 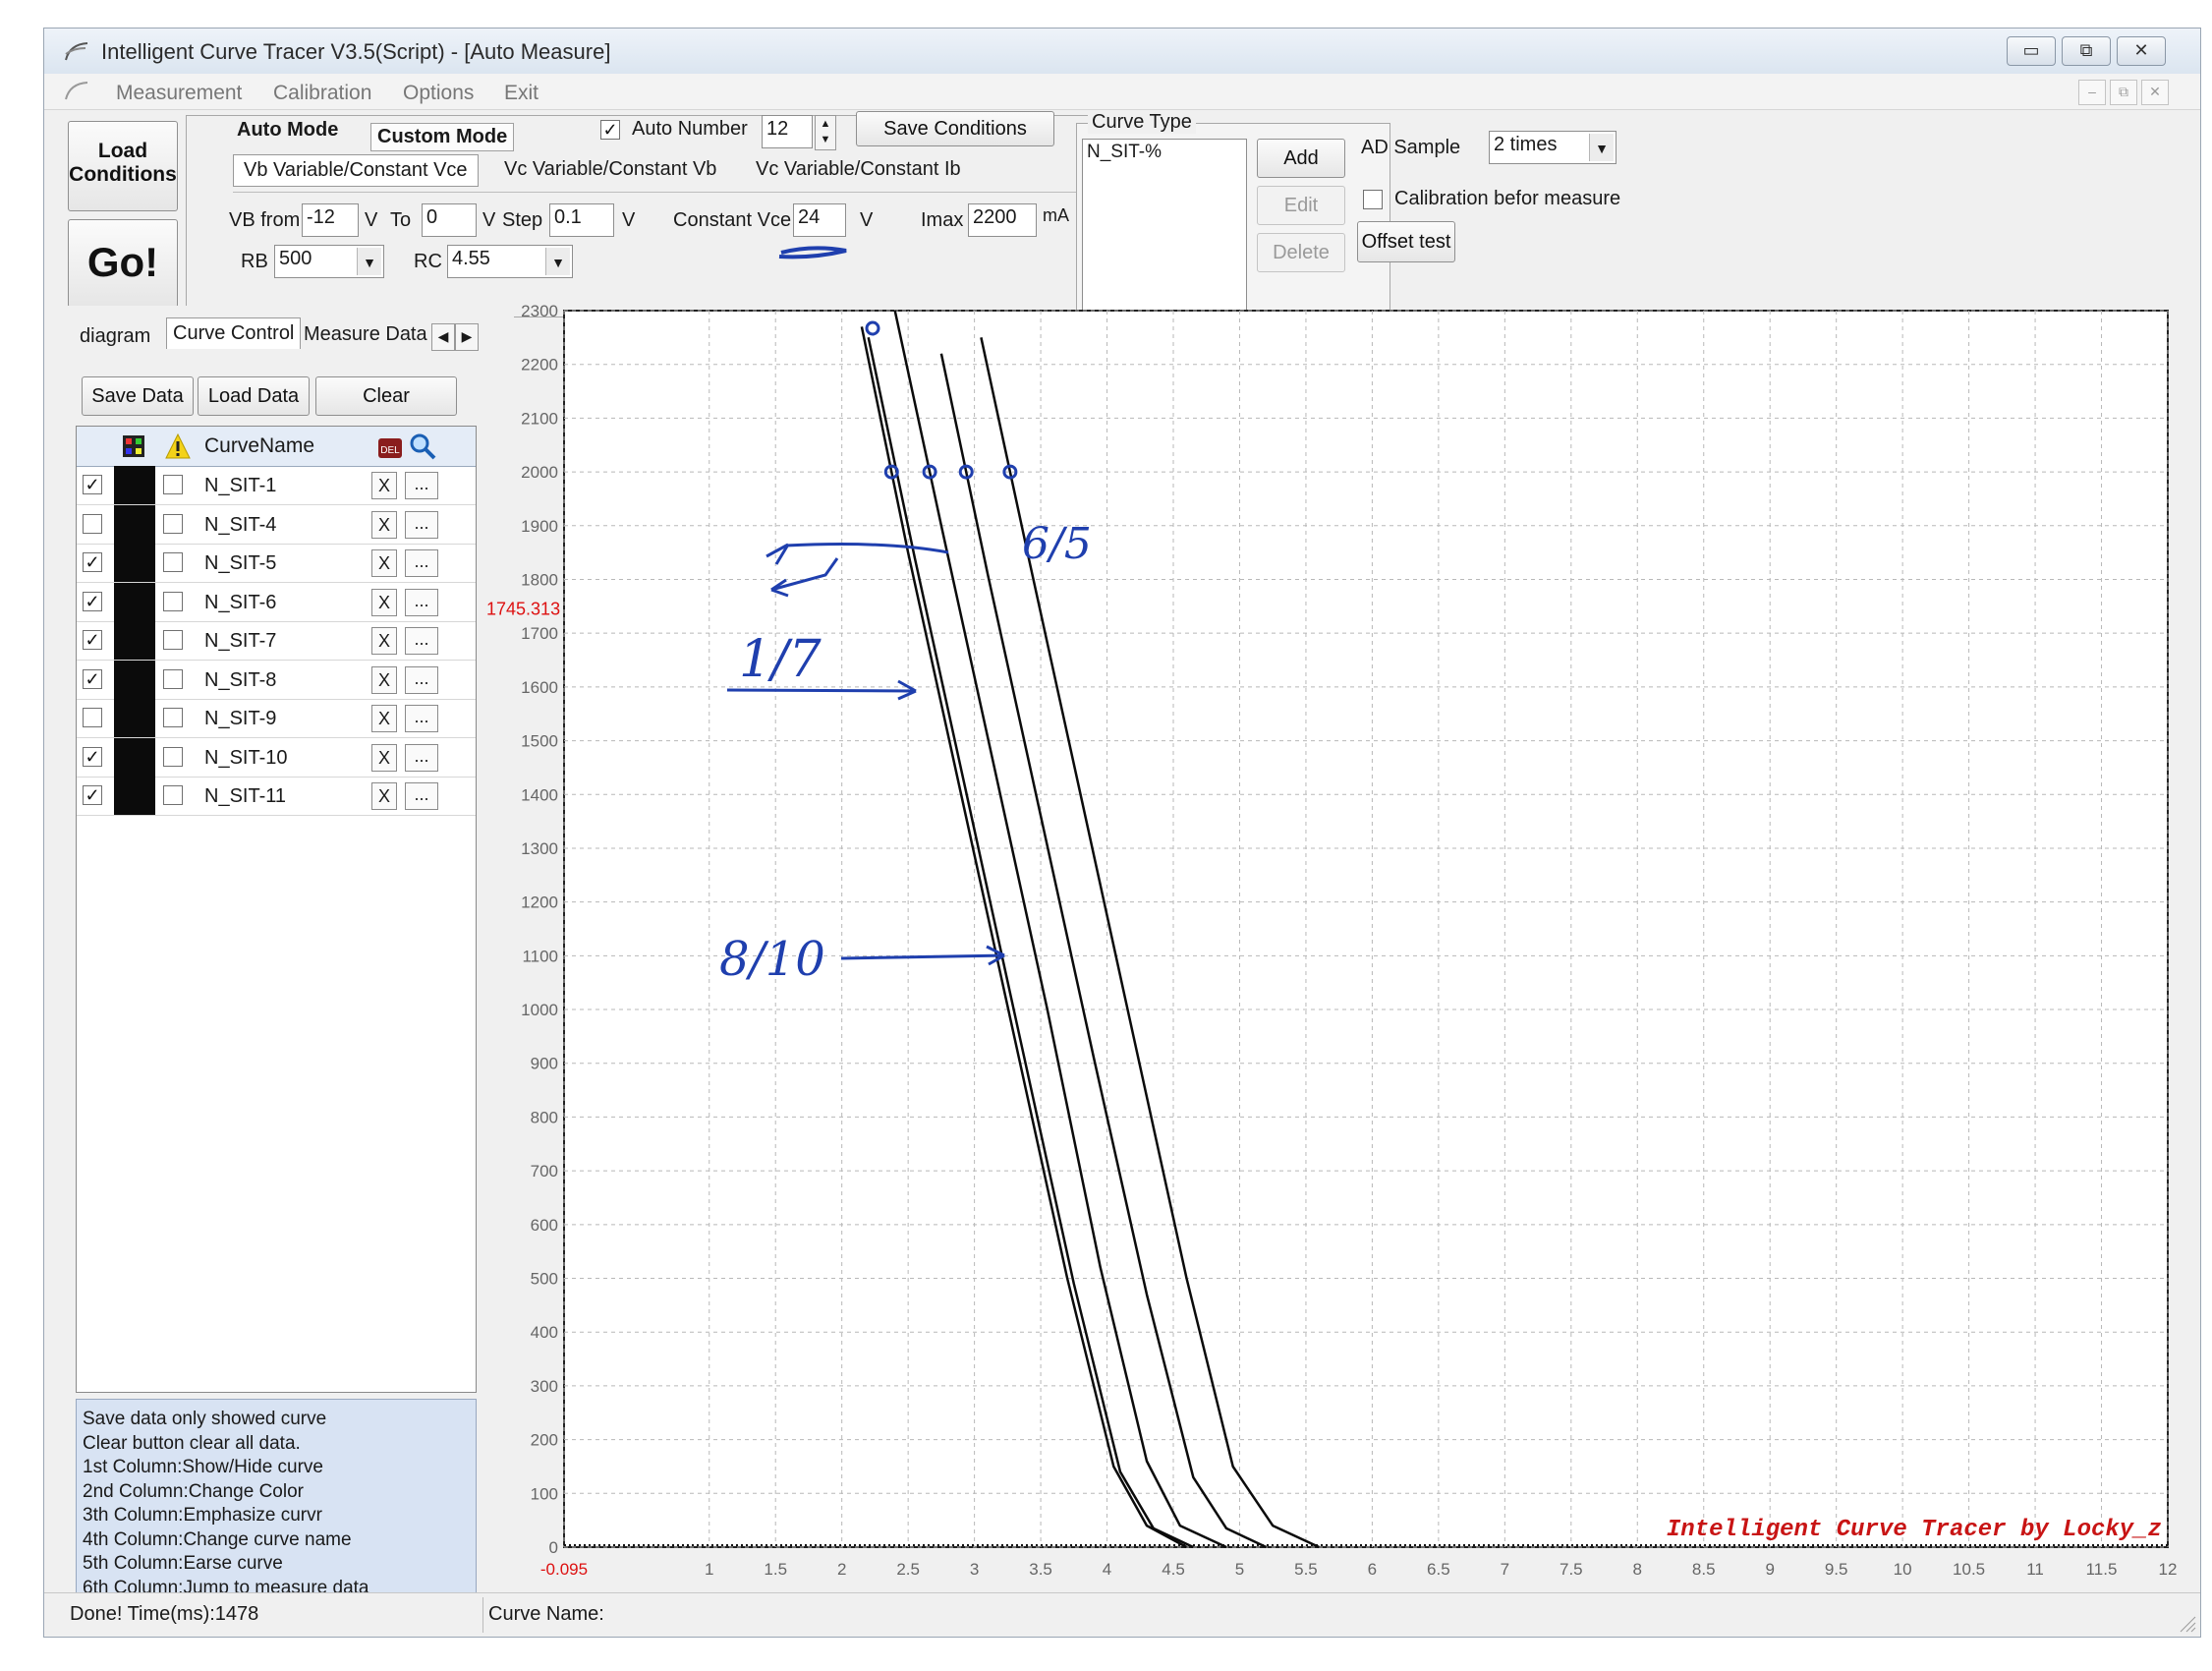 I want to click on curve-type-list: N_SIT-%, so click(x=1164, y=225).